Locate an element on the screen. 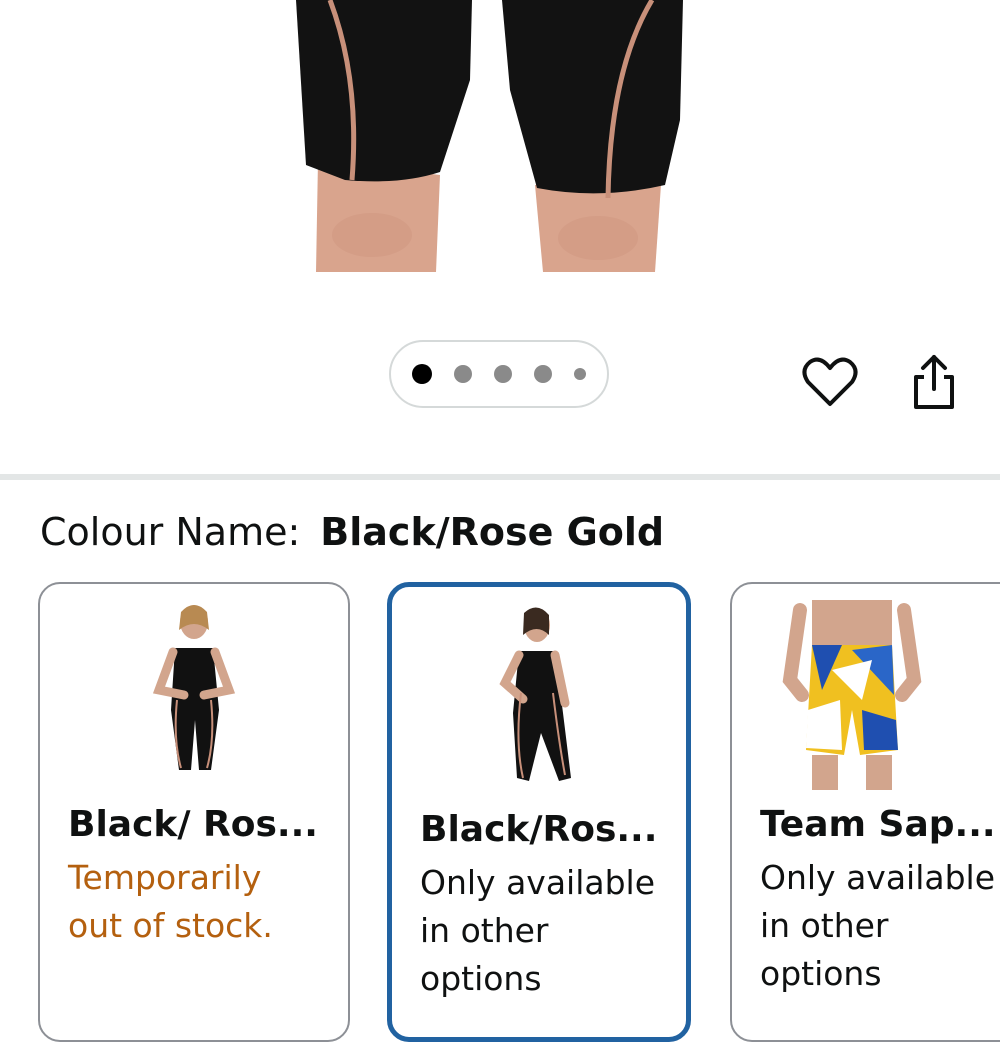 Image resolution: width=1000 pixels, height=1042 pixels. share-icon is located at coordinates (934, 382).